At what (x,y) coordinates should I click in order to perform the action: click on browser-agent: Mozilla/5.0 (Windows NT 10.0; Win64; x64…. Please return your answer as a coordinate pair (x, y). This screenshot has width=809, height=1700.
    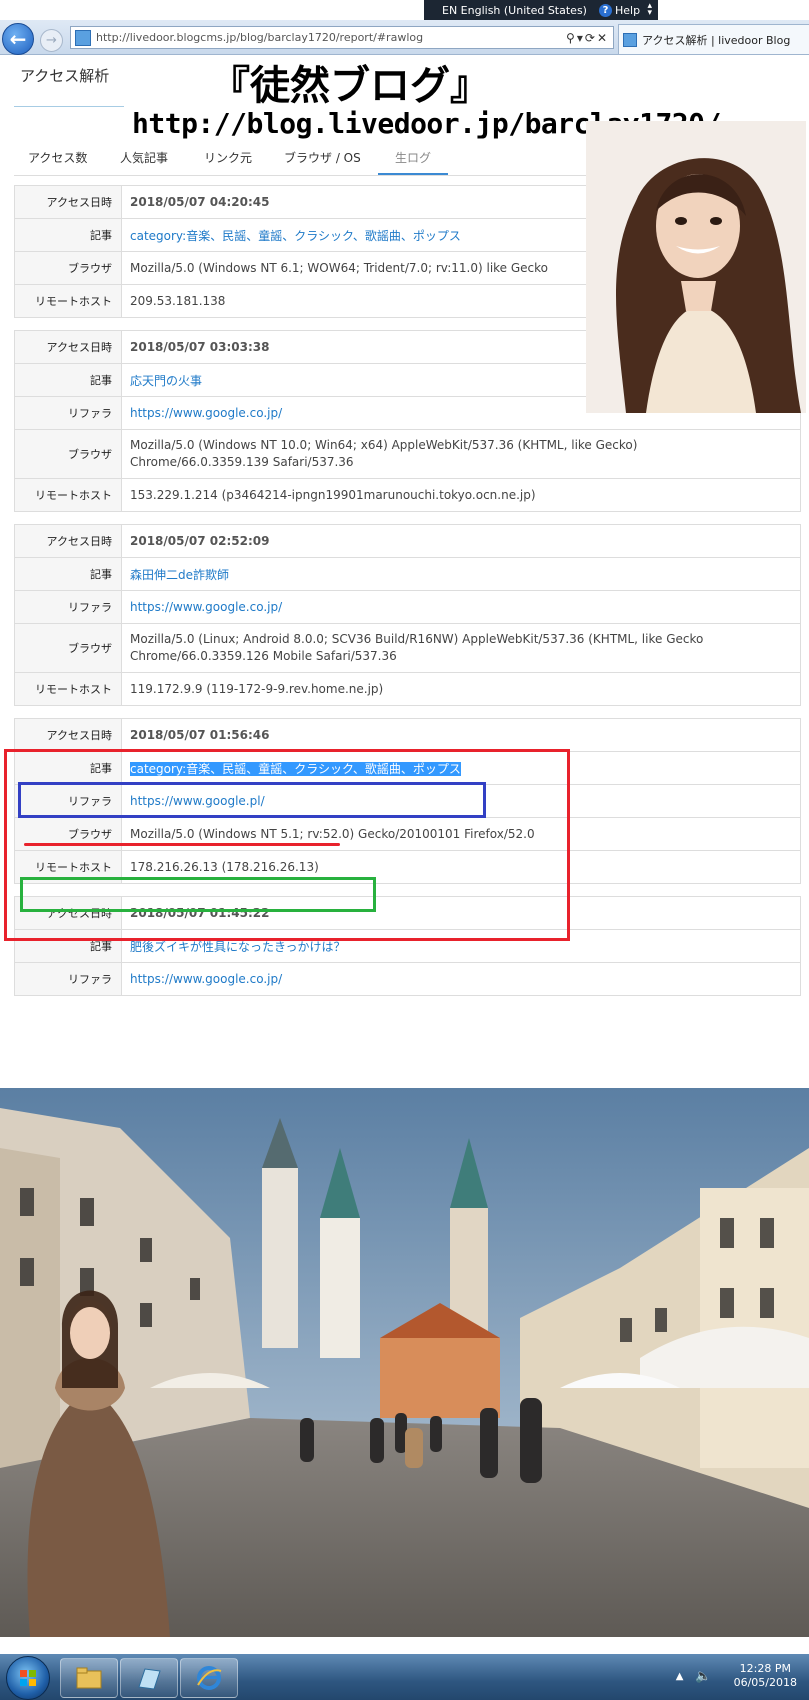
    Looking at the image, I should click on (461, 454).